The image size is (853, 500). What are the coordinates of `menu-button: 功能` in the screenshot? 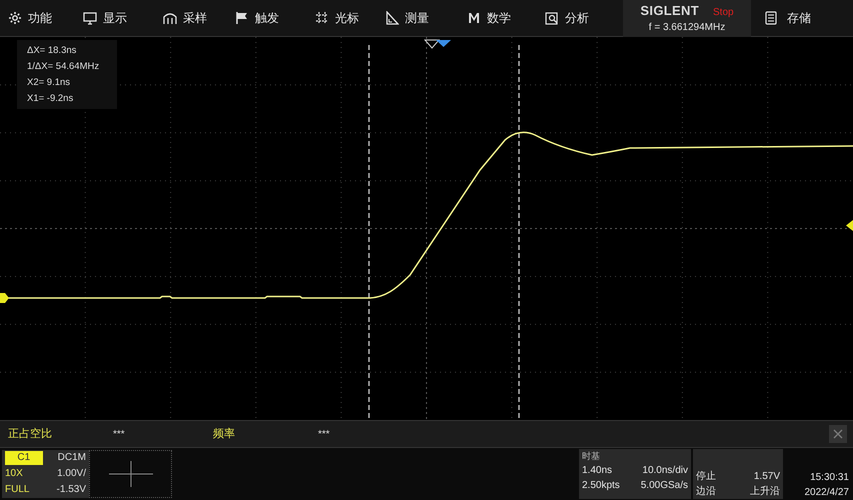 It's located at (37, 18).